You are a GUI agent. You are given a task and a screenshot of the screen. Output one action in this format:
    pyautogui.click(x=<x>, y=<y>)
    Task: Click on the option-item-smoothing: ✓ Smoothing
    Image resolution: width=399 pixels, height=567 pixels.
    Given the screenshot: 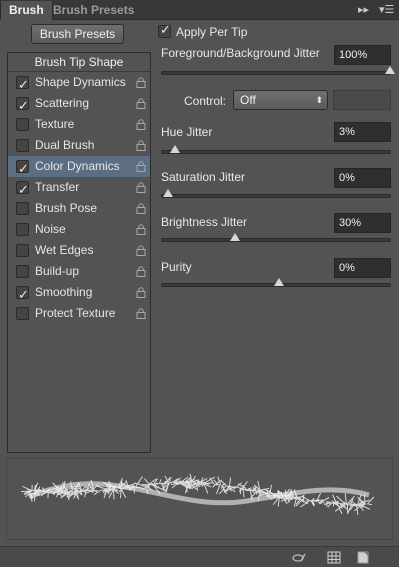 What is the action you would take?
    pyautogui.click(x=79, y=292)
    